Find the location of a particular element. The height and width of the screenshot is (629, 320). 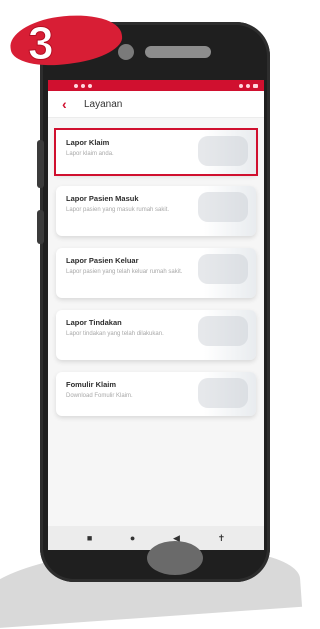

speaker-grille is located at coordinates (178, 52).